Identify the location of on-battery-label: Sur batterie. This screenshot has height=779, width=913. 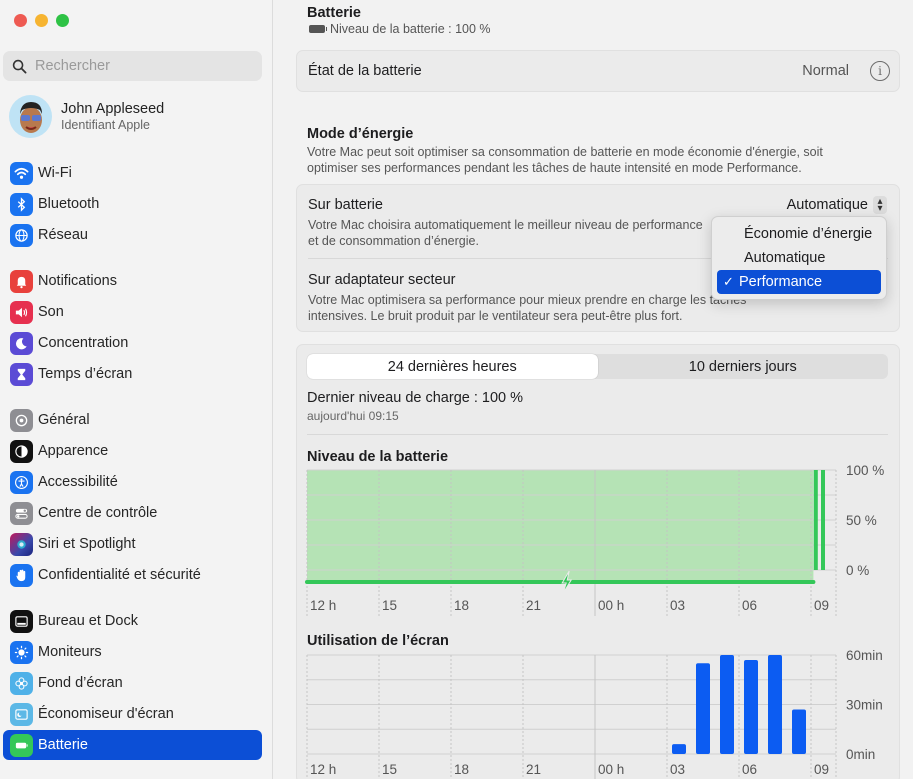
(345, 205).